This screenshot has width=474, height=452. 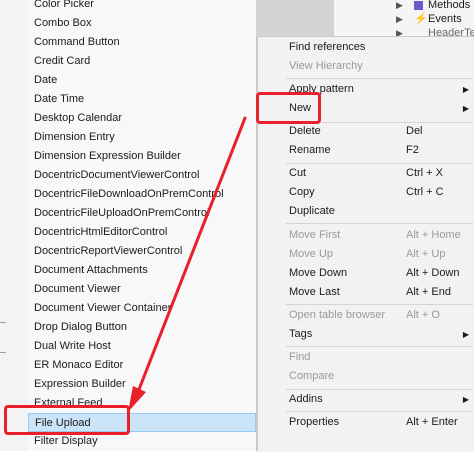 I want to click on ctx-label: Move Last, so click(x=314, y=292).